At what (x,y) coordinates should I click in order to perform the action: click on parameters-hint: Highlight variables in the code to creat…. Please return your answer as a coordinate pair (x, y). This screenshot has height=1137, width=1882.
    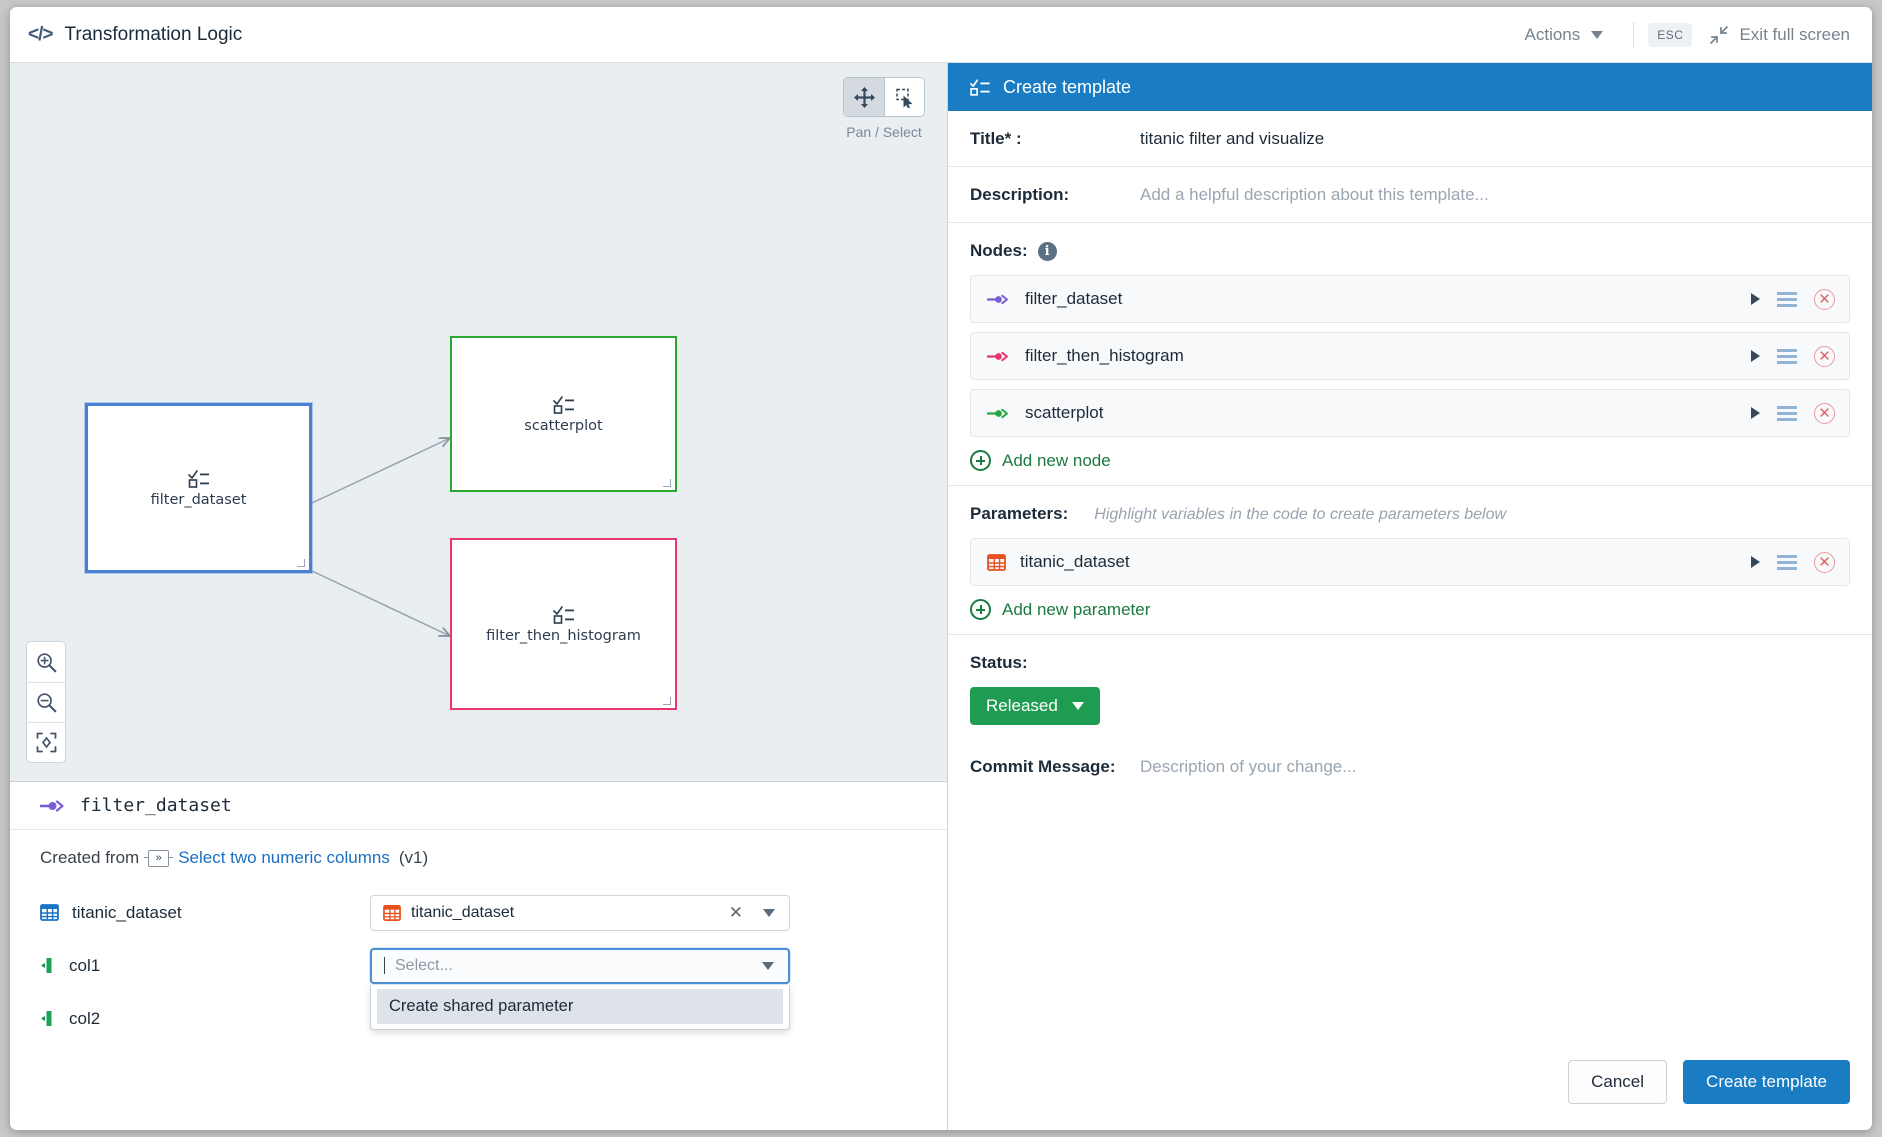
    Looking at the image, I should click on (1300, 514).